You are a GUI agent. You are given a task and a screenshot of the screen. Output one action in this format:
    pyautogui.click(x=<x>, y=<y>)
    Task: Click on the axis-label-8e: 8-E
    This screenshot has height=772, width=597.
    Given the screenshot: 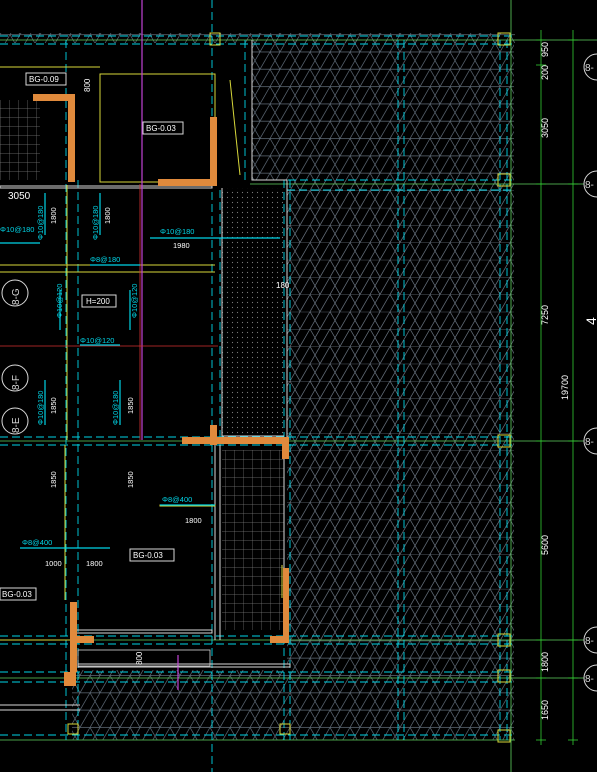 What is the action you would take?
    pyautogui.click(x=16, y=425)
    